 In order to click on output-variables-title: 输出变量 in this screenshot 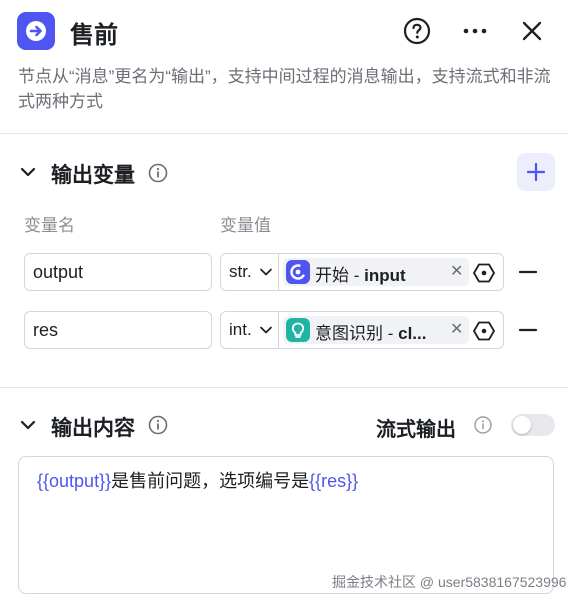, I will do `click(93, 175)`.